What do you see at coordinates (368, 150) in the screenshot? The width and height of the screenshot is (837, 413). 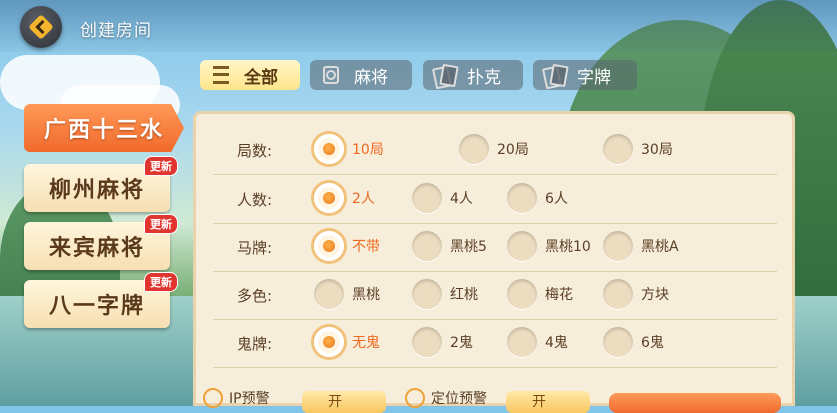 I see `option-label: 10局` at bounding box center [368, 150].